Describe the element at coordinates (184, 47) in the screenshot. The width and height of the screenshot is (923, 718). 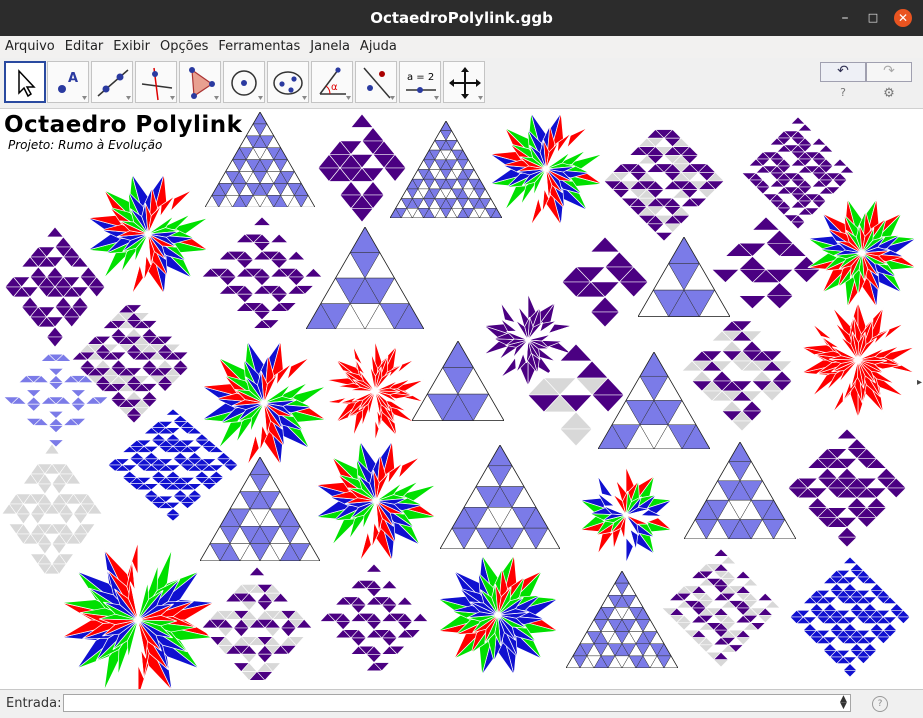
I see `menu-opcoes: Opções` at that location.